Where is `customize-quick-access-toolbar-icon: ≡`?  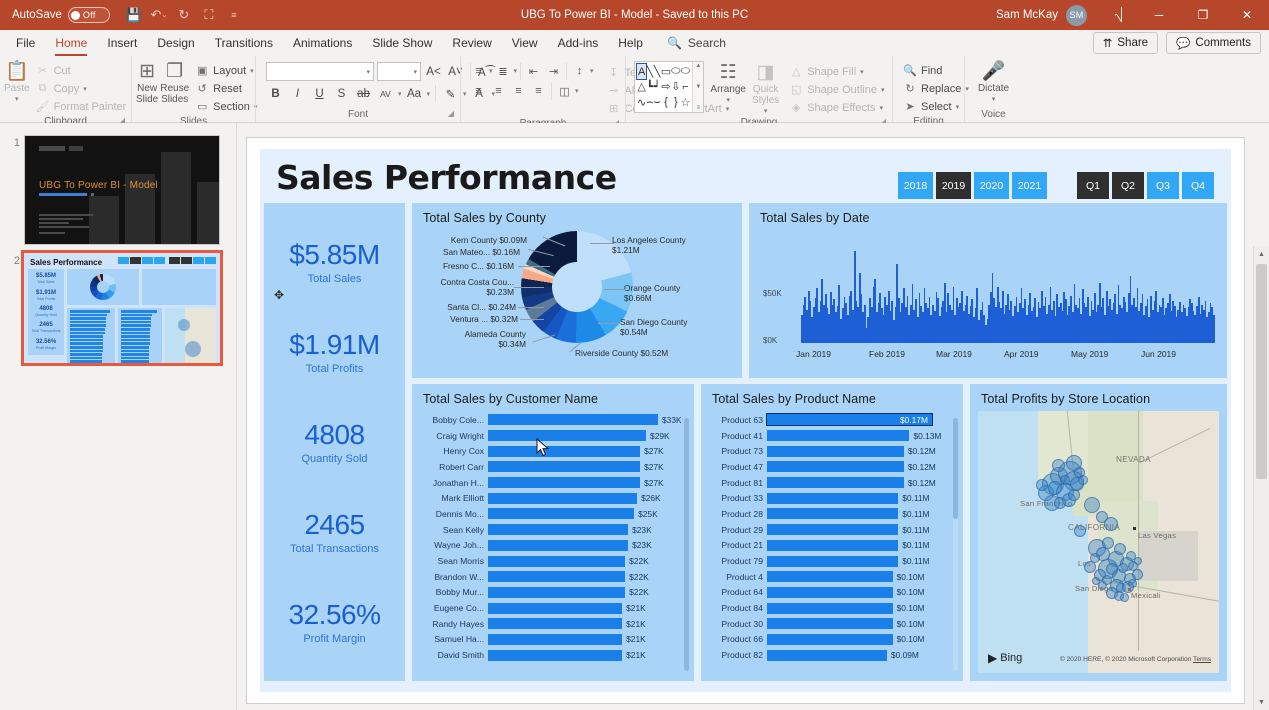 customize-quick-access-toolbar-icon: ≡ is located at coordinates (234, 15).